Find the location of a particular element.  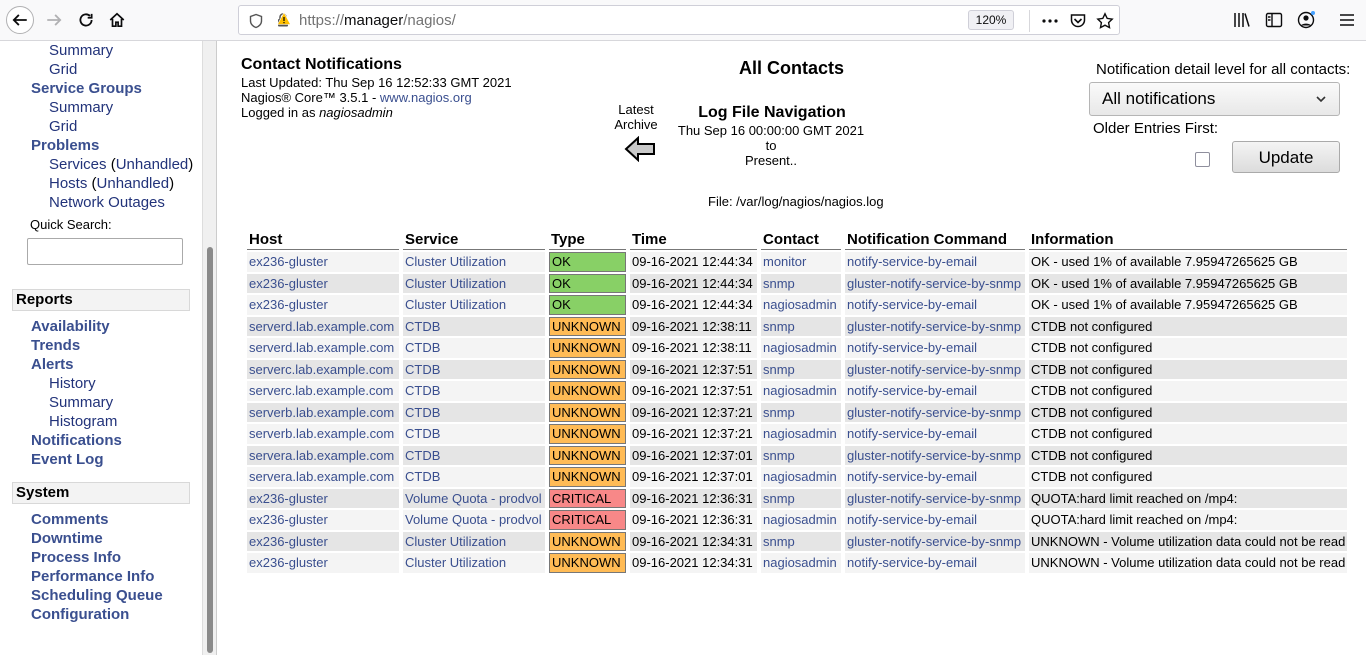

sidebar-item-comments: Comments is located at coordinates (70, 519).